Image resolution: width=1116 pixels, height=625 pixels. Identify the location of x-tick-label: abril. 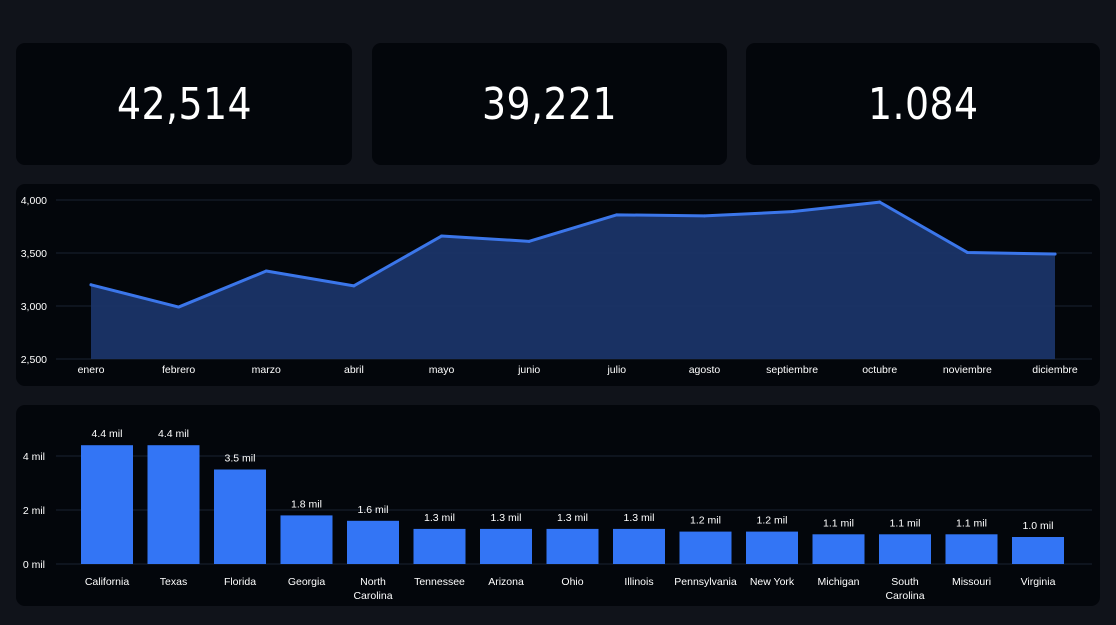
(354, 370).